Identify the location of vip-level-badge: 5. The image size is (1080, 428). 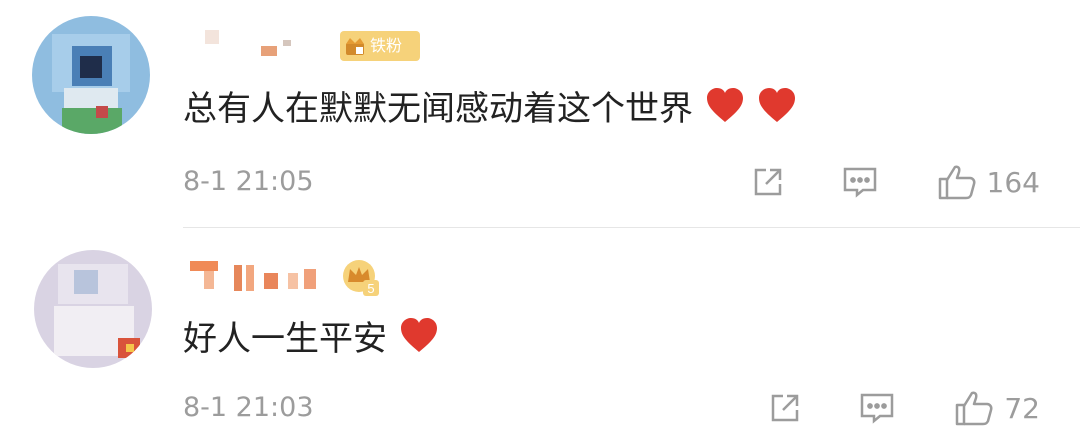
(361, 278).